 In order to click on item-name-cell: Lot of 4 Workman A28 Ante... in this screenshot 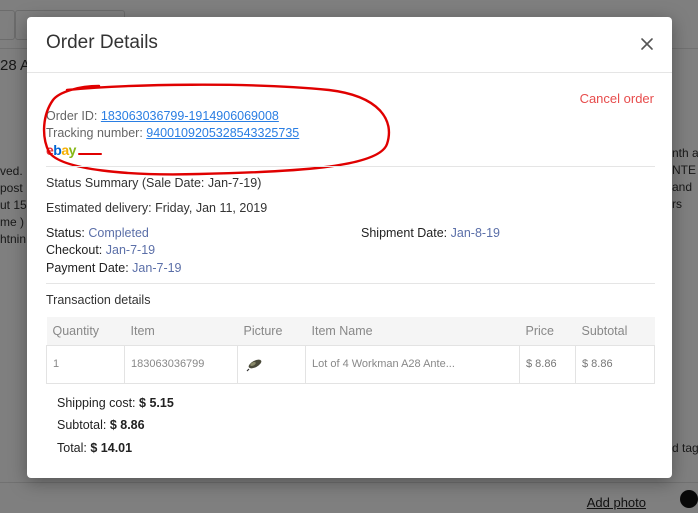, I will do `click(412, 364)`.